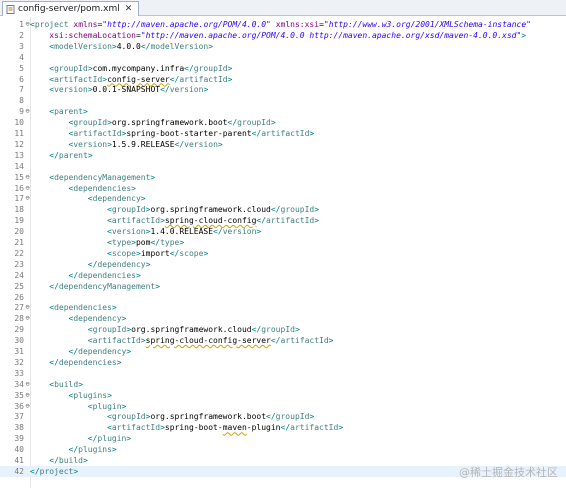 Image resolution: width=566 pixels, height=488 pixels. Describe the element at coordinates (283, 79) in the screenshot. I see `code-line: 6 <artifactId>config-server</artifactId>` at that location.